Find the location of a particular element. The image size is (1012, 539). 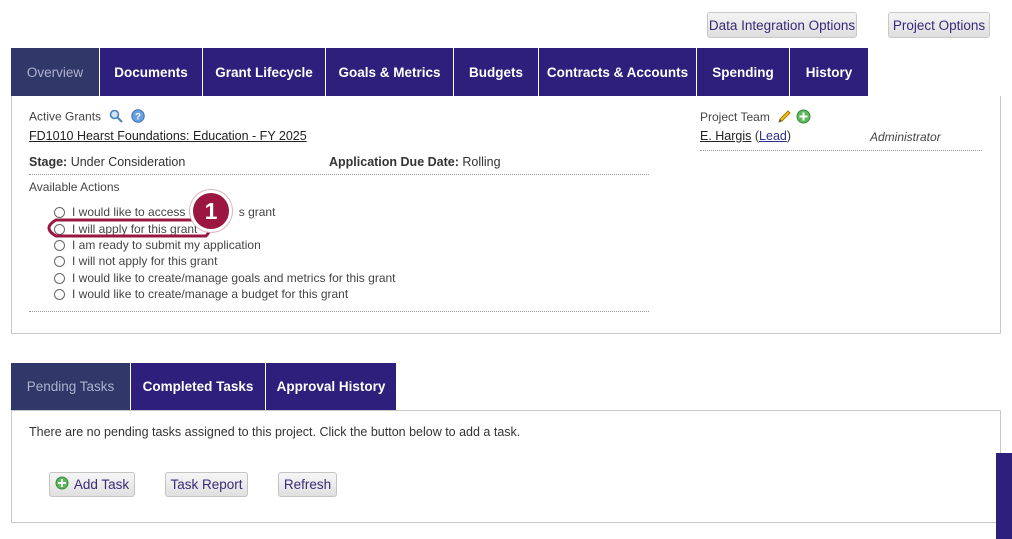

scroll-indicator is located at coordinates (1004, 496).